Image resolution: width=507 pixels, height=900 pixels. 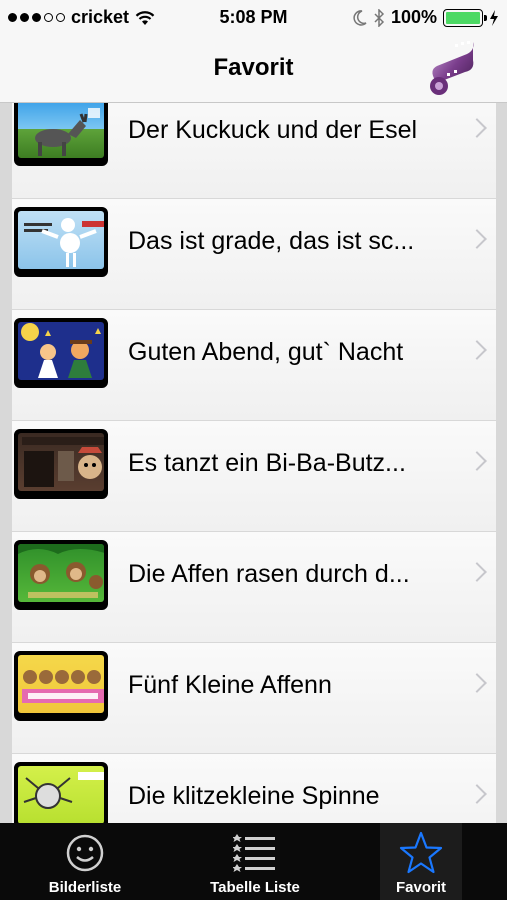 I want to click on moon-icon, so click(x=360, y=17).